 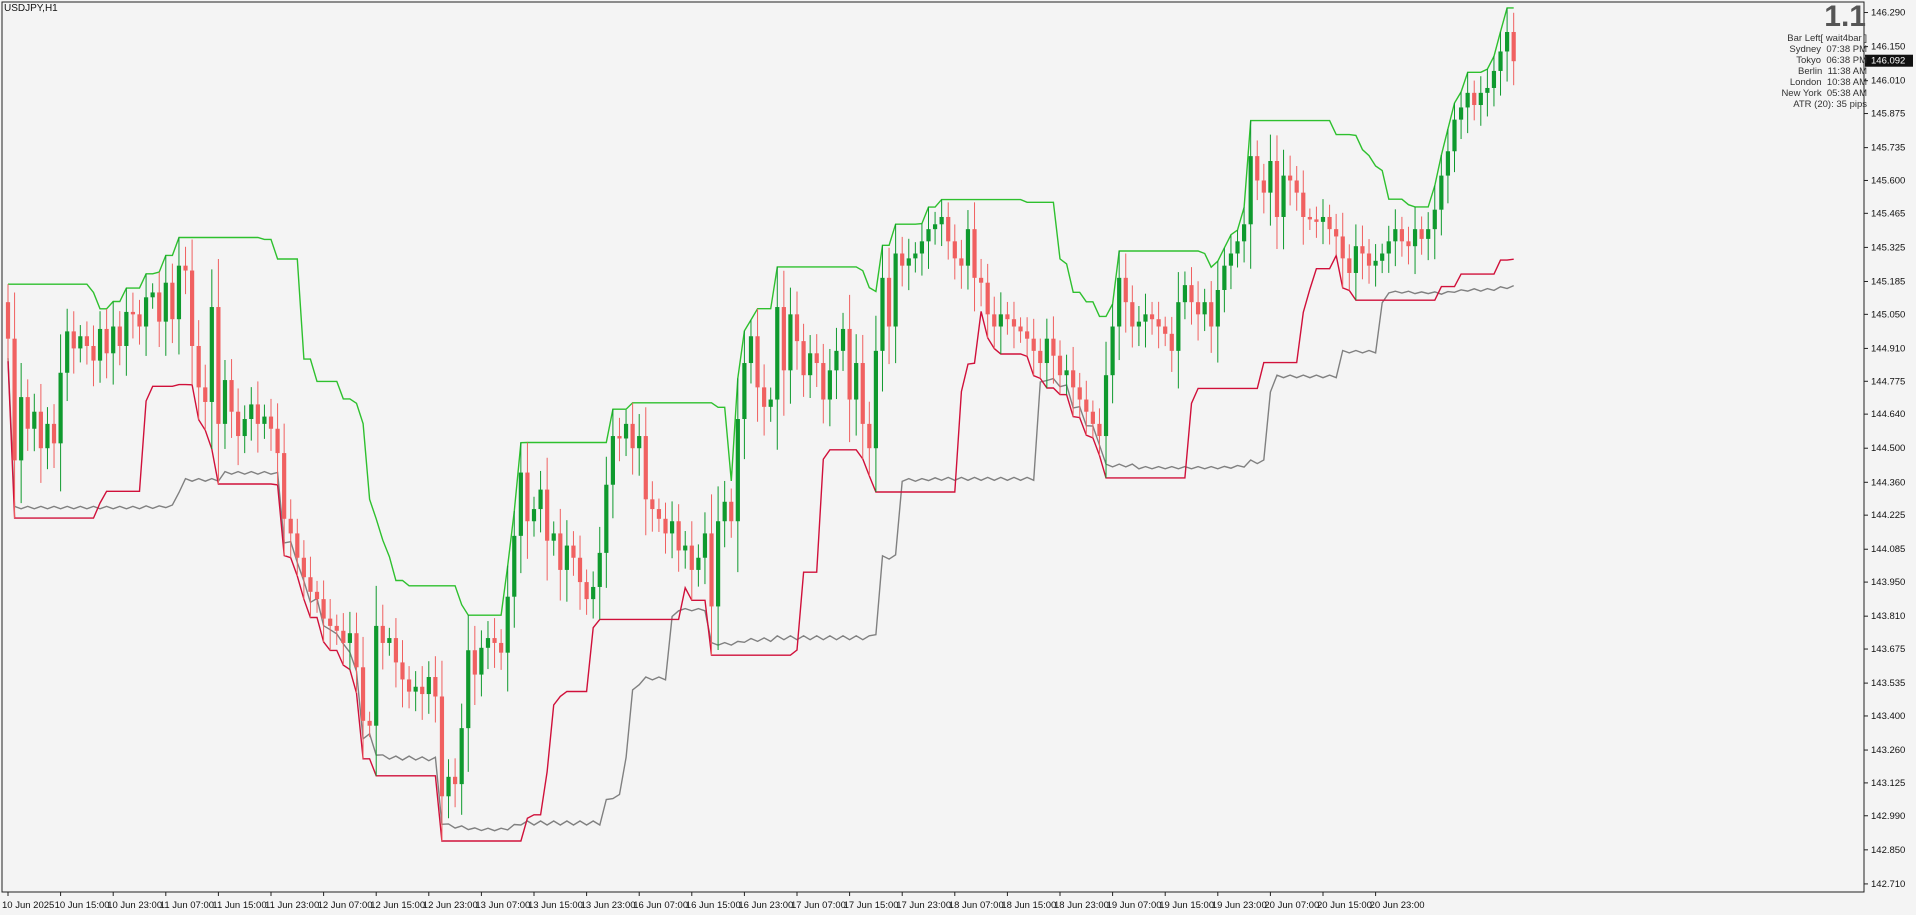 What do you see at coordinates (82, 905) in the screenshot?
I see `time-tick-label: 10 Jun 15:00` at bounding box center [82, 905].